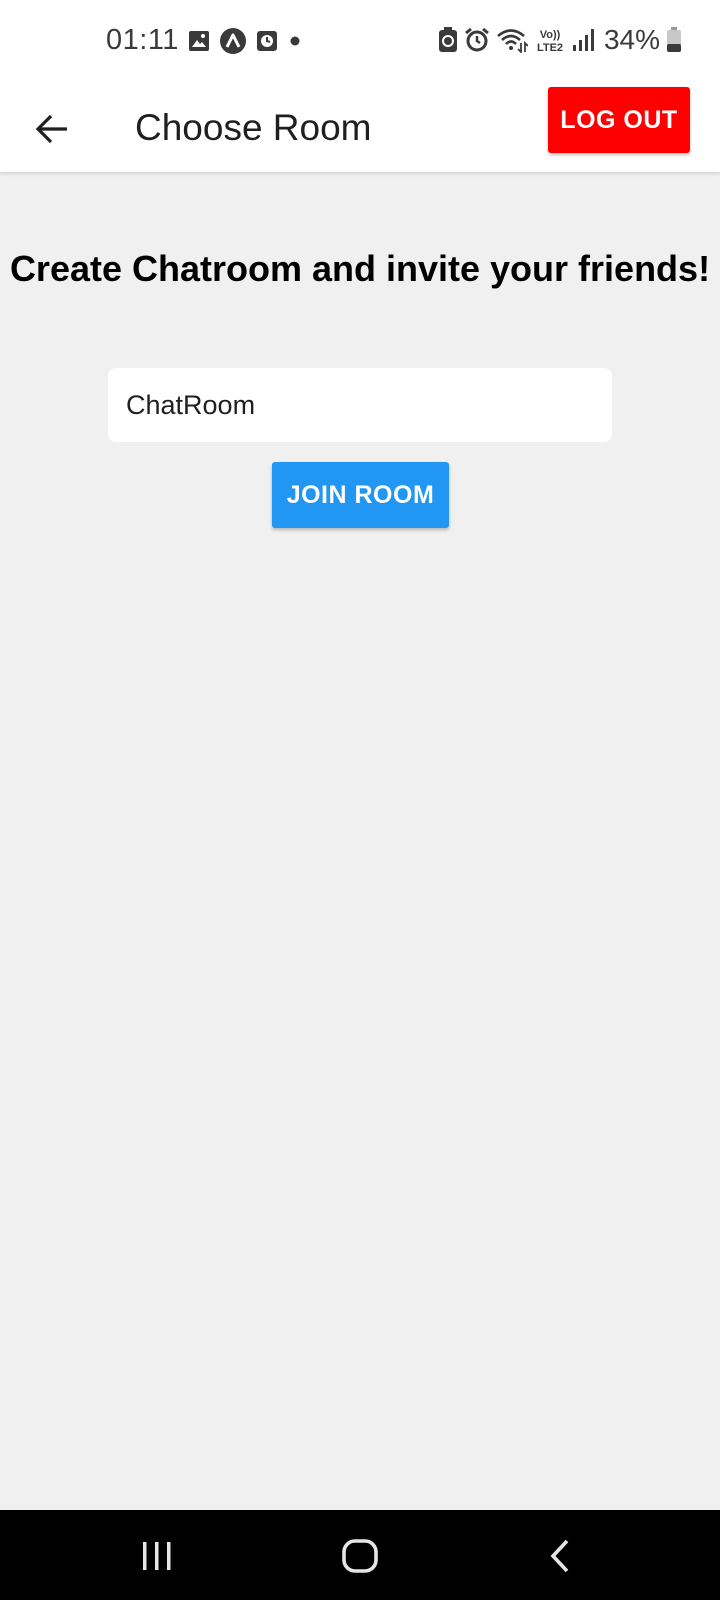  What do you see at coordinates (253, 127) in the screenshot?
I see `page-title: Choose Room` at bounding box center [253, 127].